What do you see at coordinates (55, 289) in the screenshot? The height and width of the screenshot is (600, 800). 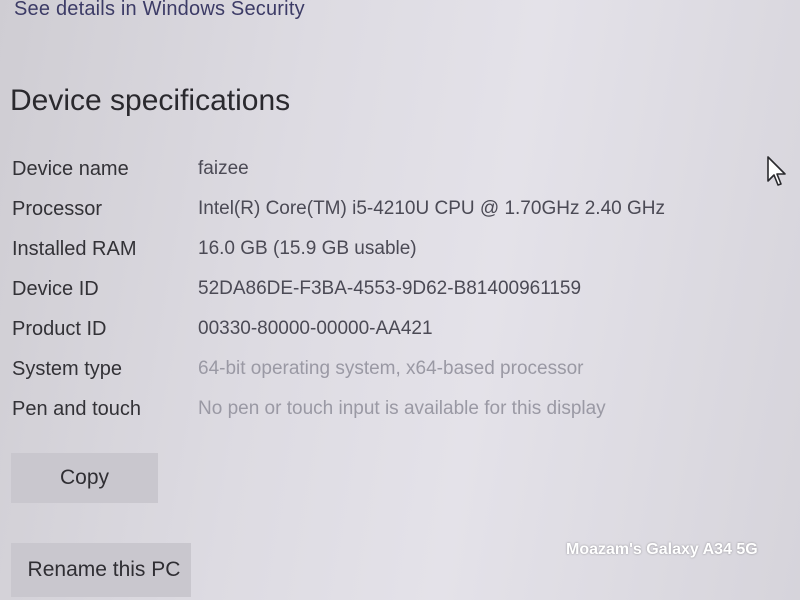 I see `spec-label: Device ID` at bounding box center [55, 289].